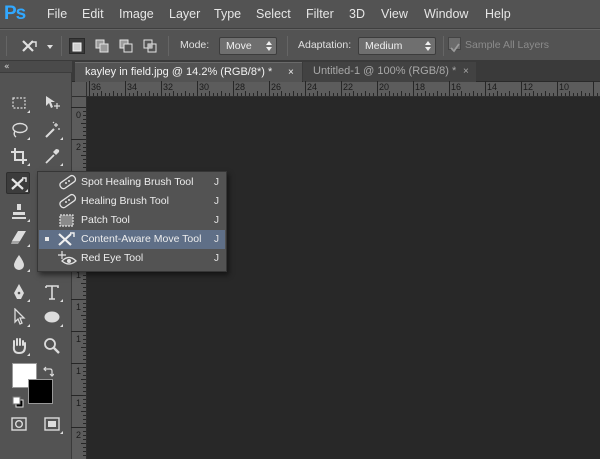  I want to click on rectangular-marquee-icon, so click(19, 103).